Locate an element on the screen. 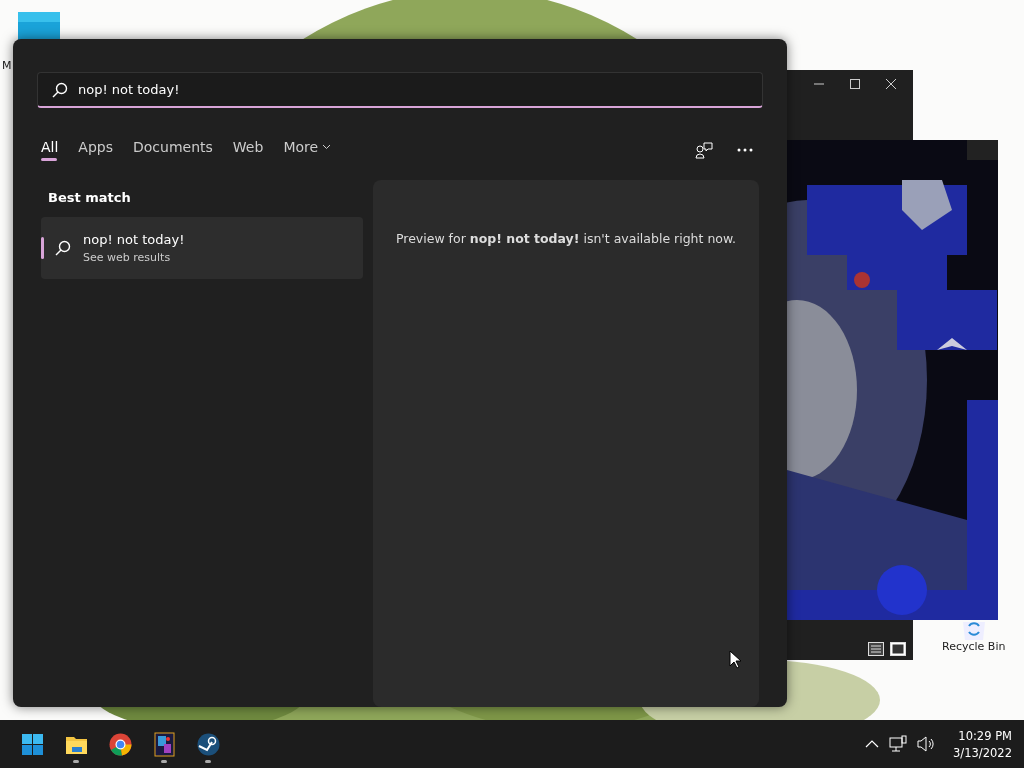 This screenshot has width=1024, height=768. volume-icon is located at coordinates (926, 744).